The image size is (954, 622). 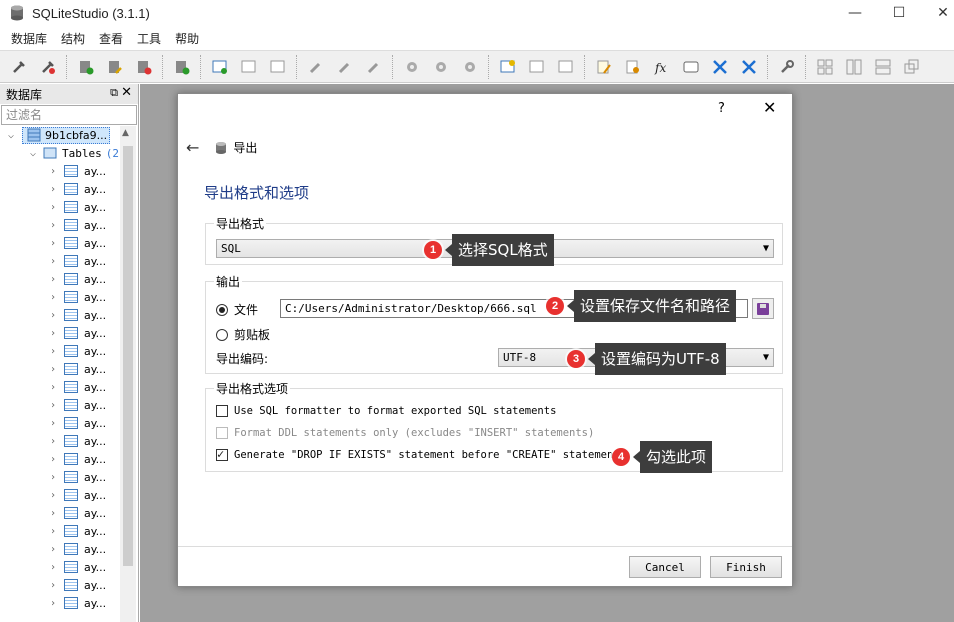 I want to click on sql-editor-button, so click(x=604, y=67).